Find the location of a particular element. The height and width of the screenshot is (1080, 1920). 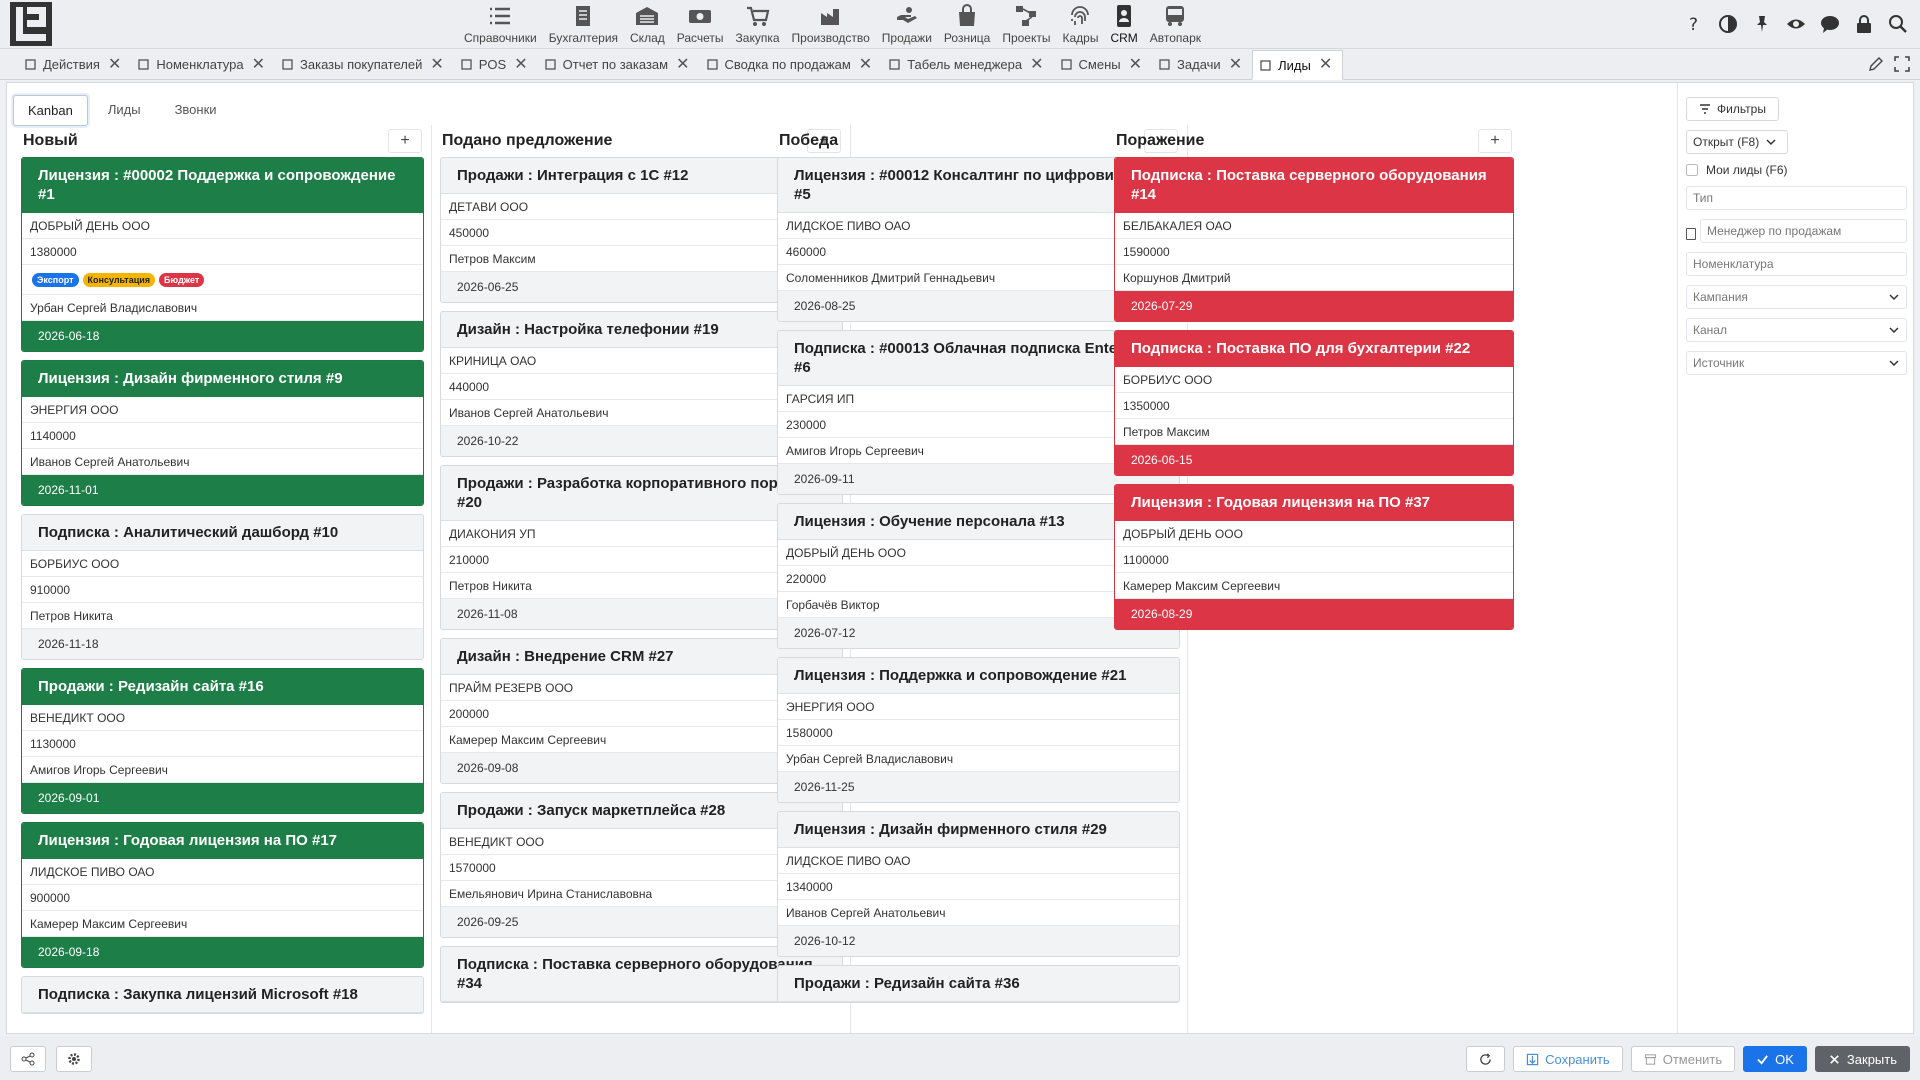

channel-select: Канал is located at coordinates (1796, 330).